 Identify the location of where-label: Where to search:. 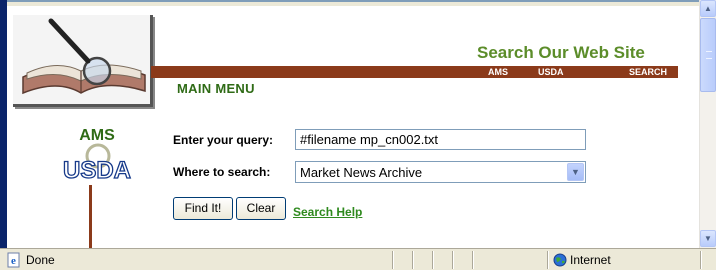
(222, 172).